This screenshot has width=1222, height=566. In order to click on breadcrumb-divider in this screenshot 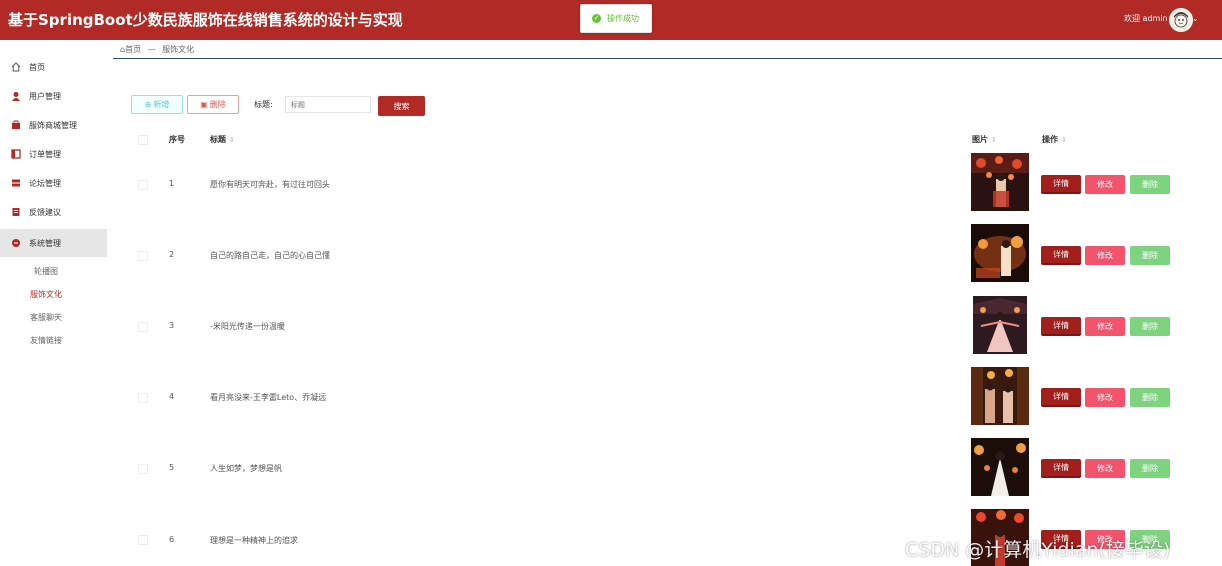, I will do `click(667, 58)`.